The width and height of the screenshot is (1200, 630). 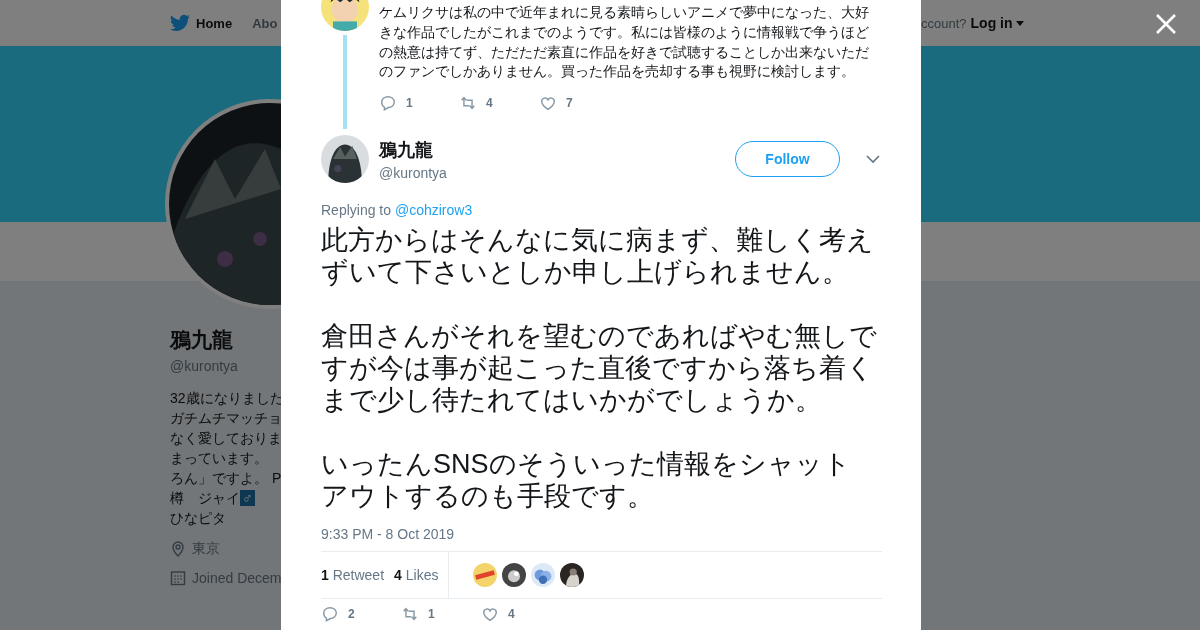 I want to click on author-name: 鴉九龍, so click(x=406, y=150).